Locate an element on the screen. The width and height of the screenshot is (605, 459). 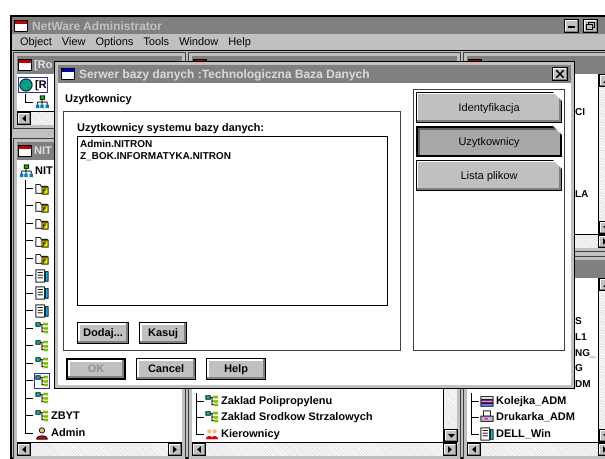
menu-item: Object is located at coordinates (36, 43).